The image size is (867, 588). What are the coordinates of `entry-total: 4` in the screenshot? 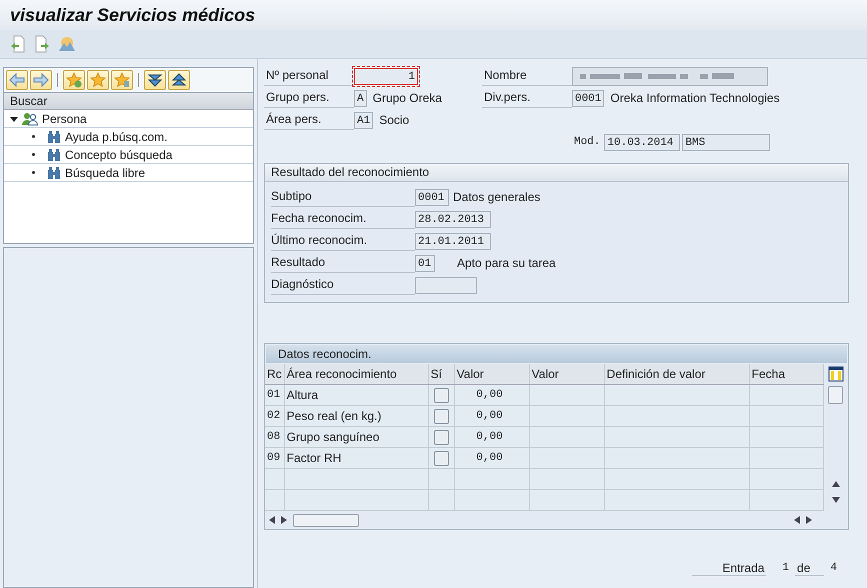 It's located at (833, 568).